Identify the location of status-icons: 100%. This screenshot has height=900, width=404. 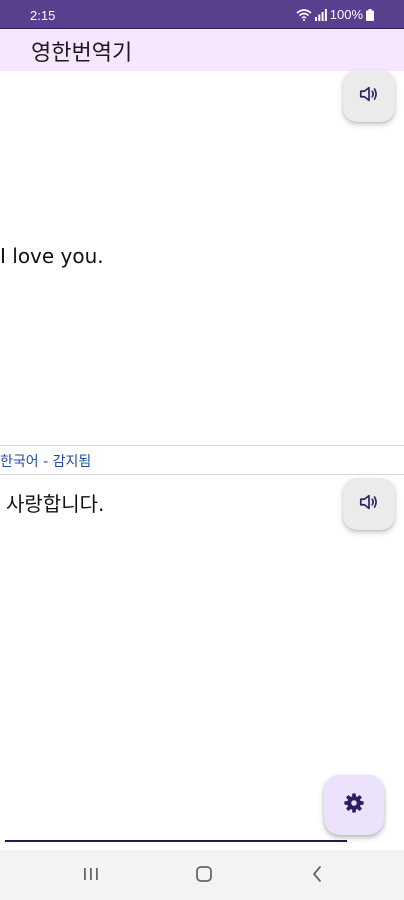
(335, 14).